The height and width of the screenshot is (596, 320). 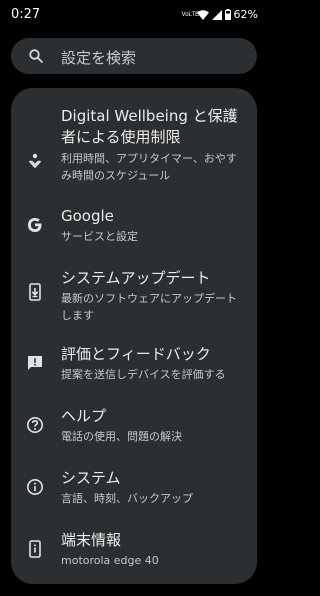 I want to click on system-subtitle: 言語、時刻、バックアップ, so click(x=127, y=498).